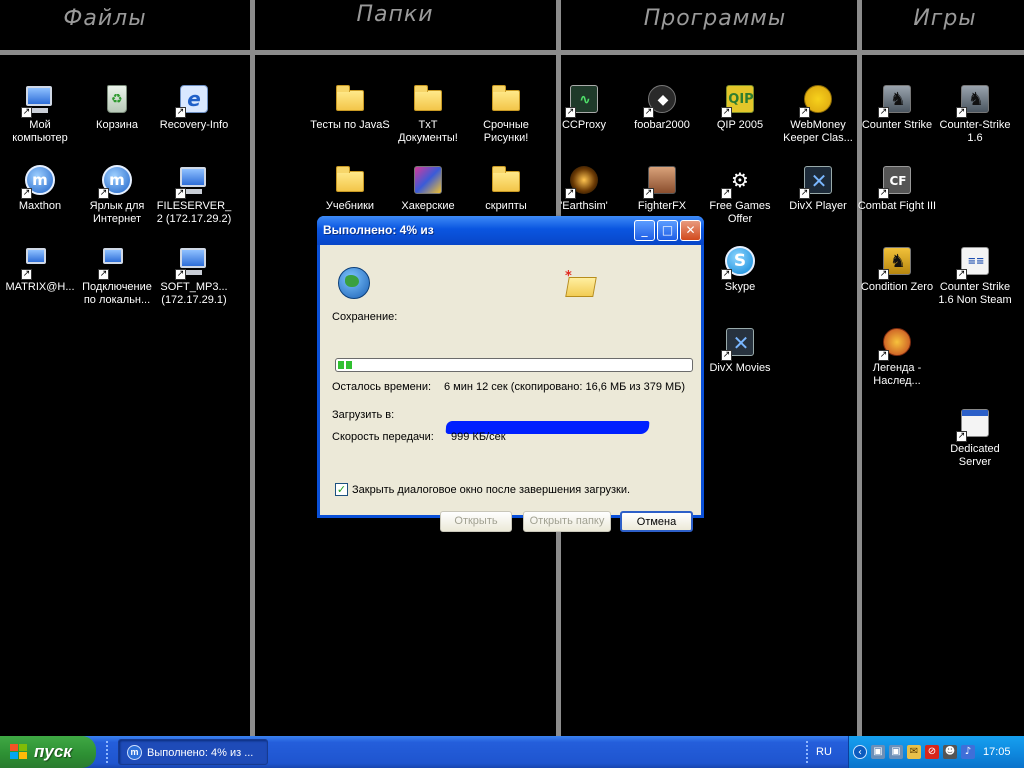 The height and width of the screenshot is (768, 1024). Describe the element at coordinates (350, 188) in the screenshot. I see `folder-textbooks-icon: Учебники` at that location.